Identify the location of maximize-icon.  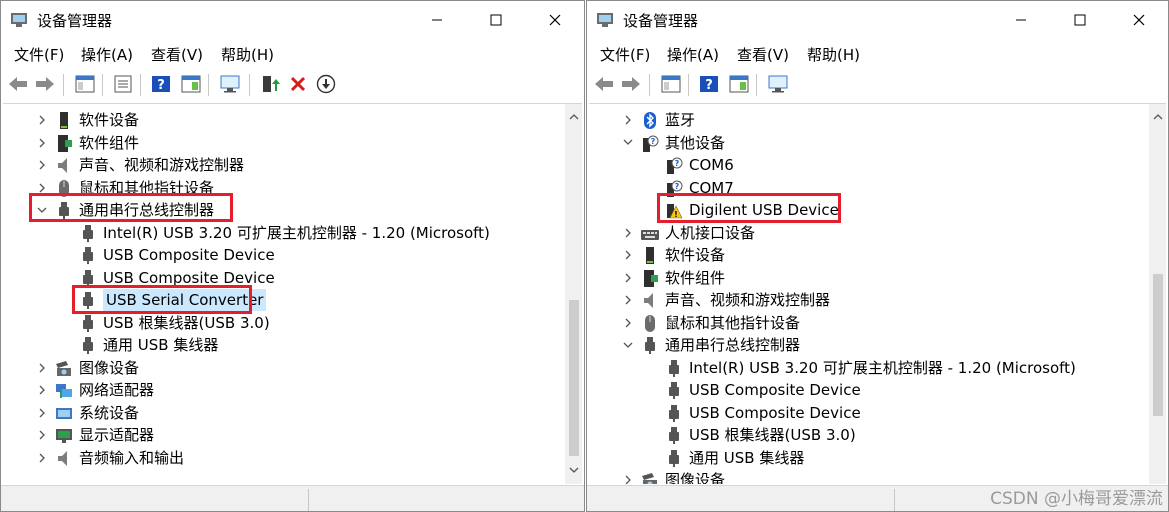
(496, 20).